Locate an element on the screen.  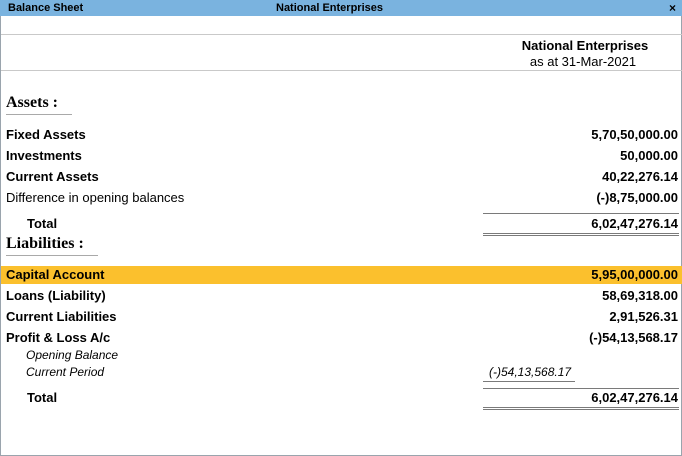
liabilities-heading: Liabilities : is located at coordinates (45, 243).